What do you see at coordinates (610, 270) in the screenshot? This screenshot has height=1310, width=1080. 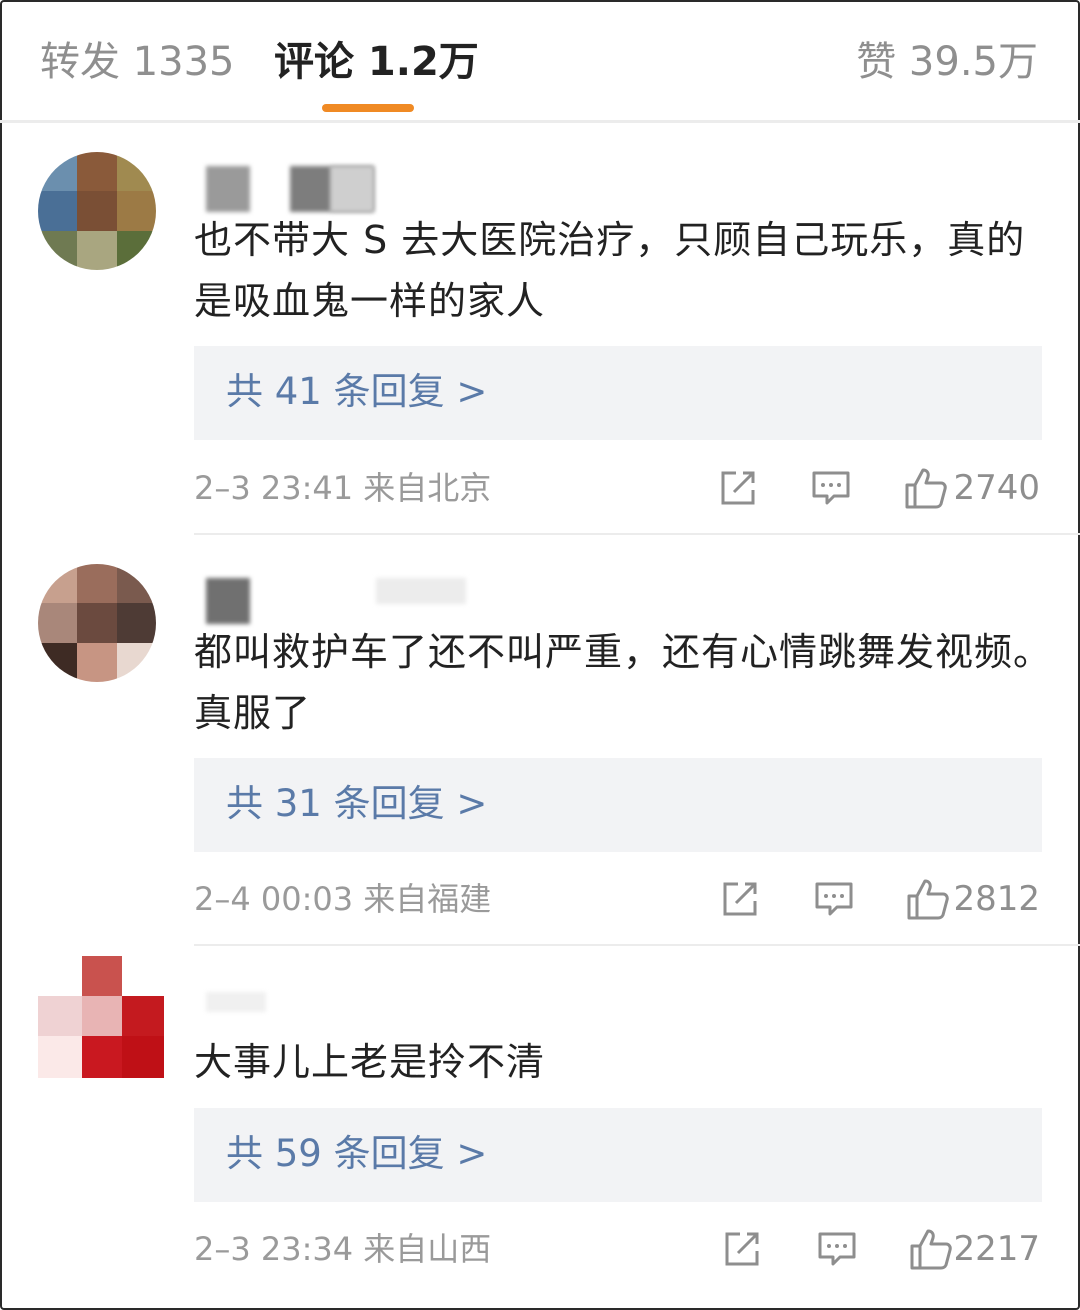 I see `comment-text: 也不带大 S 去大医院治疗，只顾自己玩乐，真的是吸血鬼一样的家人` at bounding box center [610, 270].